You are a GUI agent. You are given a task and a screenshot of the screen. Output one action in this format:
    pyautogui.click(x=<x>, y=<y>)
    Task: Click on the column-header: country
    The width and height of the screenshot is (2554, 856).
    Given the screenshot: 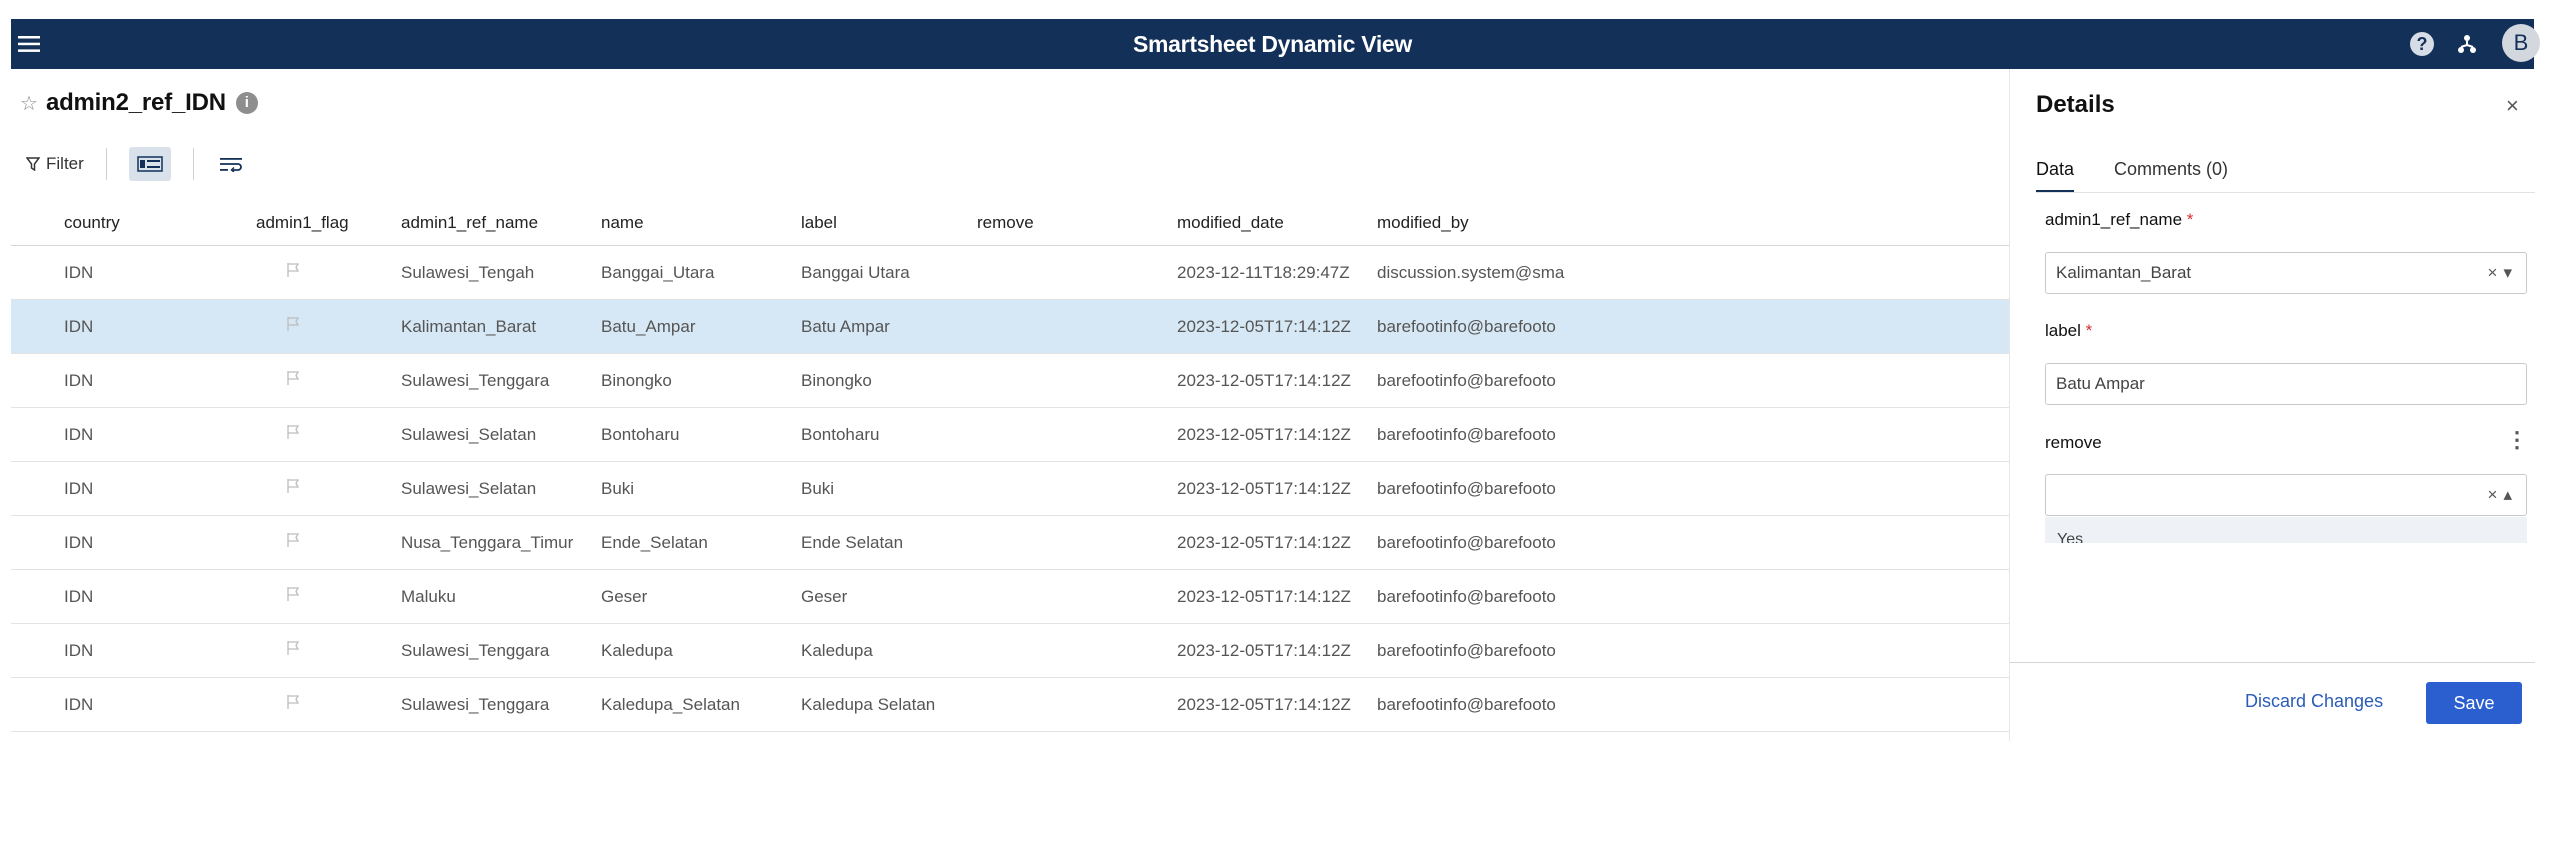 What is the action you would take?
    pyautogui.click(x=164, y=222)
    